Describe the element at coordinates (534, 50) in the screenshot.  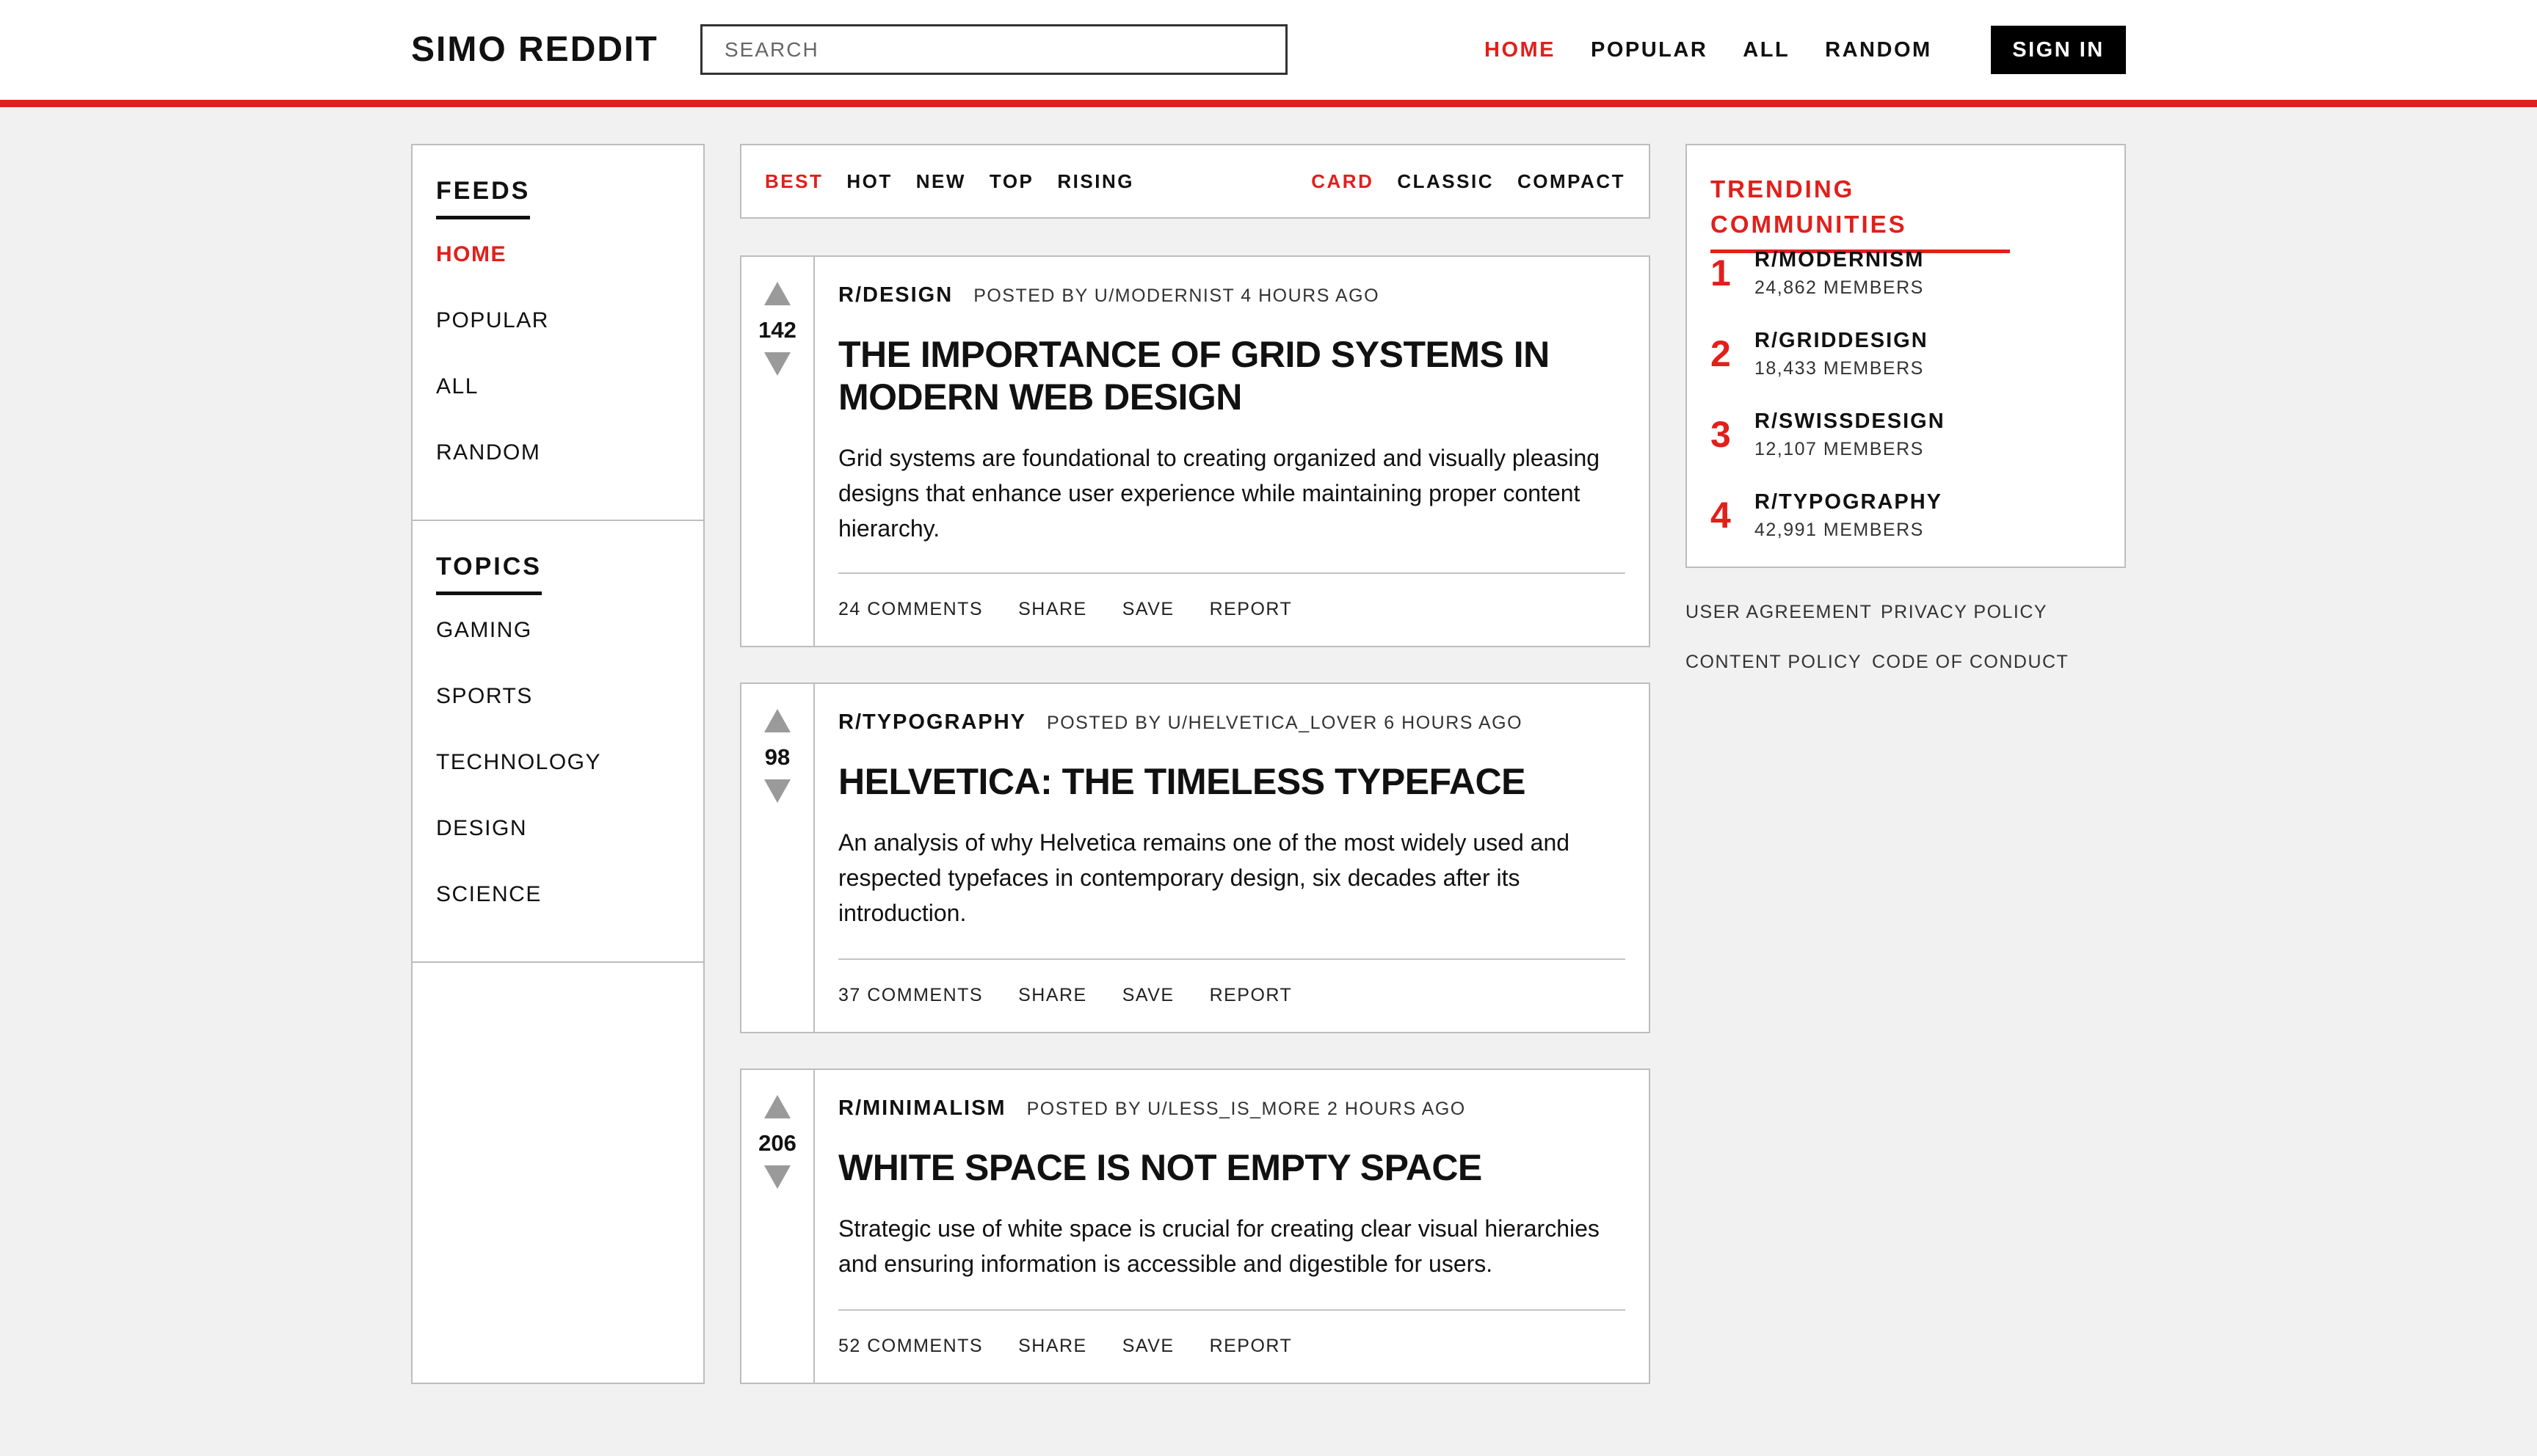
I see `site-logo: SIMO REDDIT` at that location.